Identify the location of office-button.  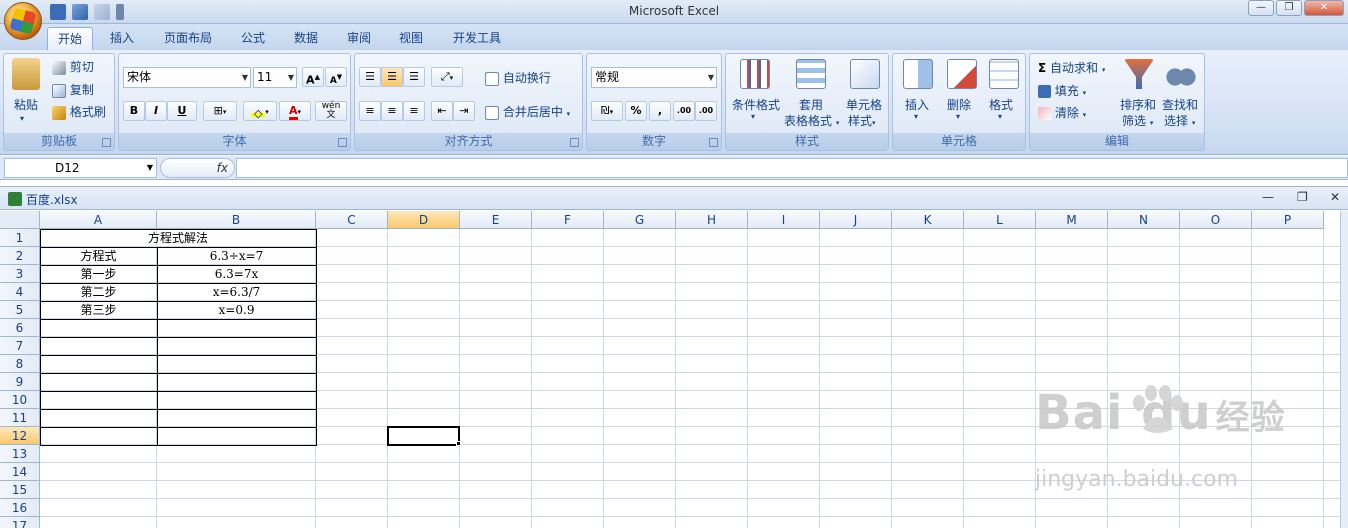
(23, 21).